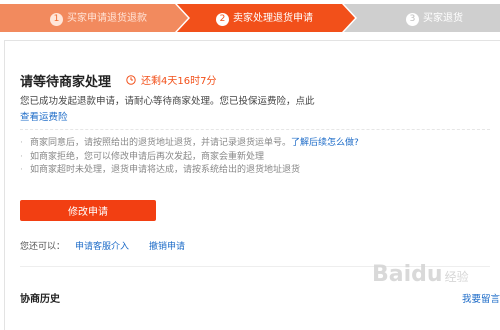 The width and height of the screenshot is (500, 330). What do you see at coordinates (179, 81) in the screenshot?
I see `countdown-text: 还剩4天16时7分` at bounding box center [179, 81].